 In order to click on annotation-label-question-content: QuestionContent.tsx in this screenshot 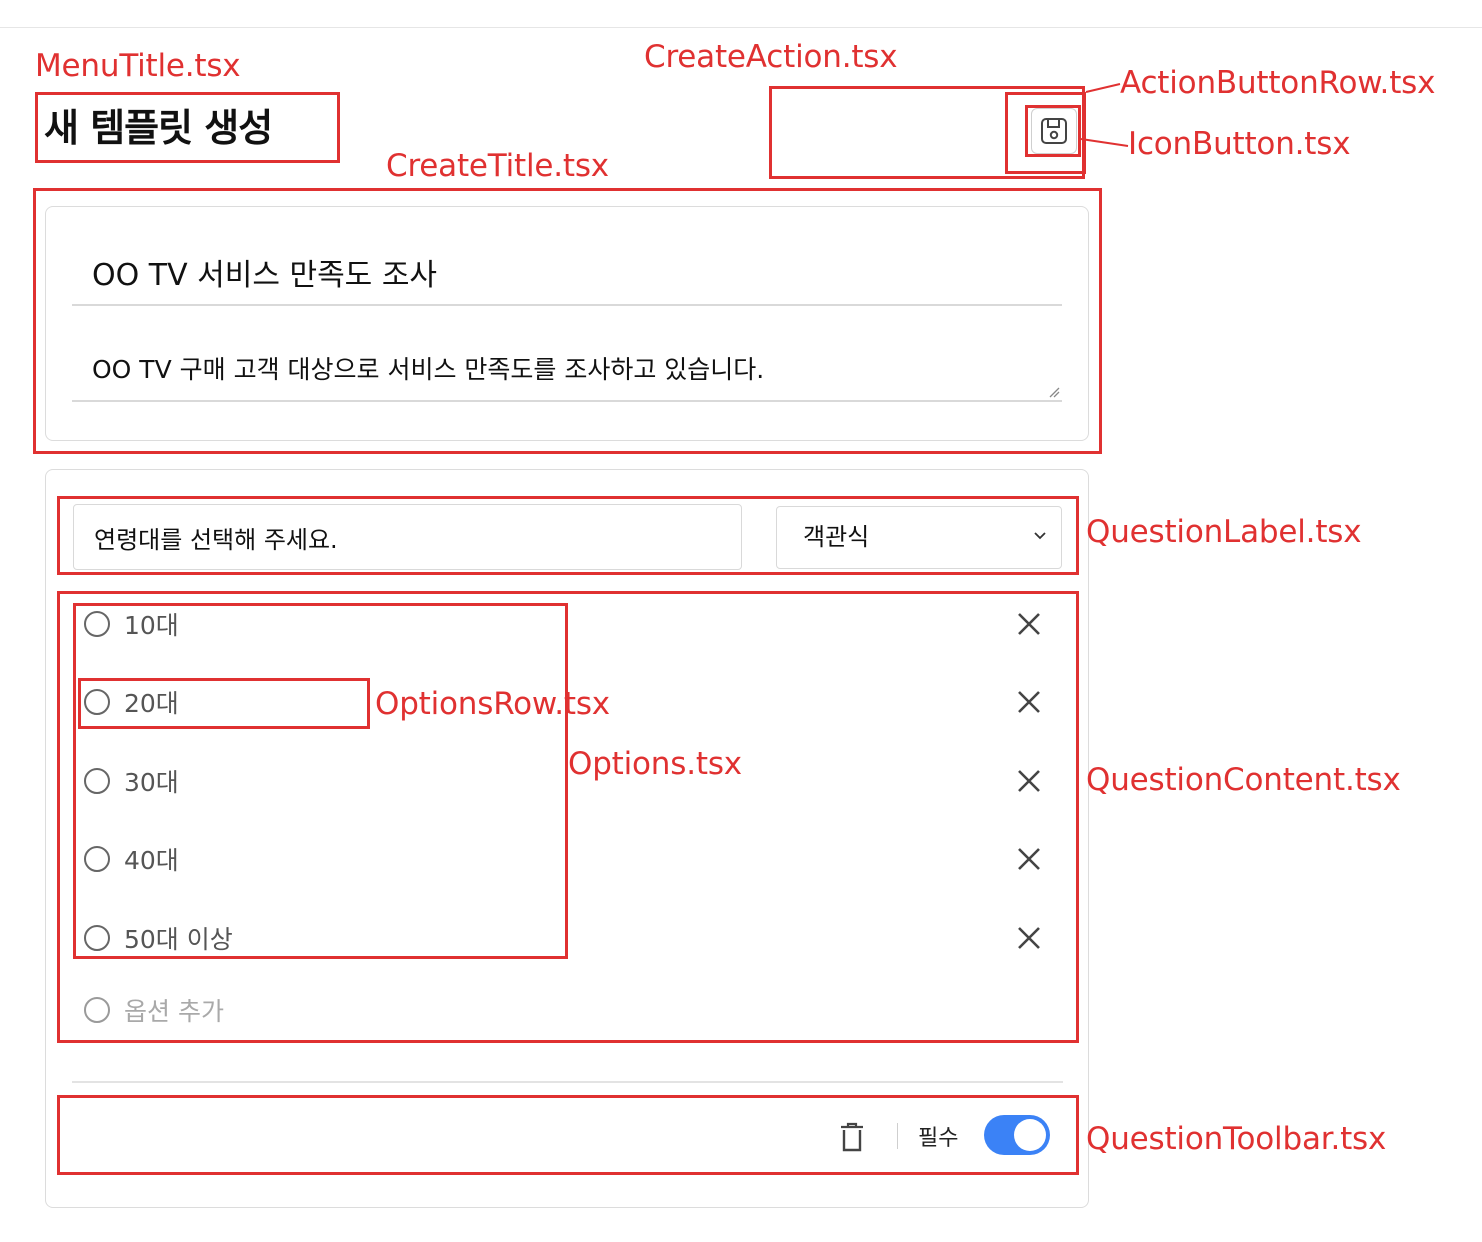, I will do `click(1243, 780)`.